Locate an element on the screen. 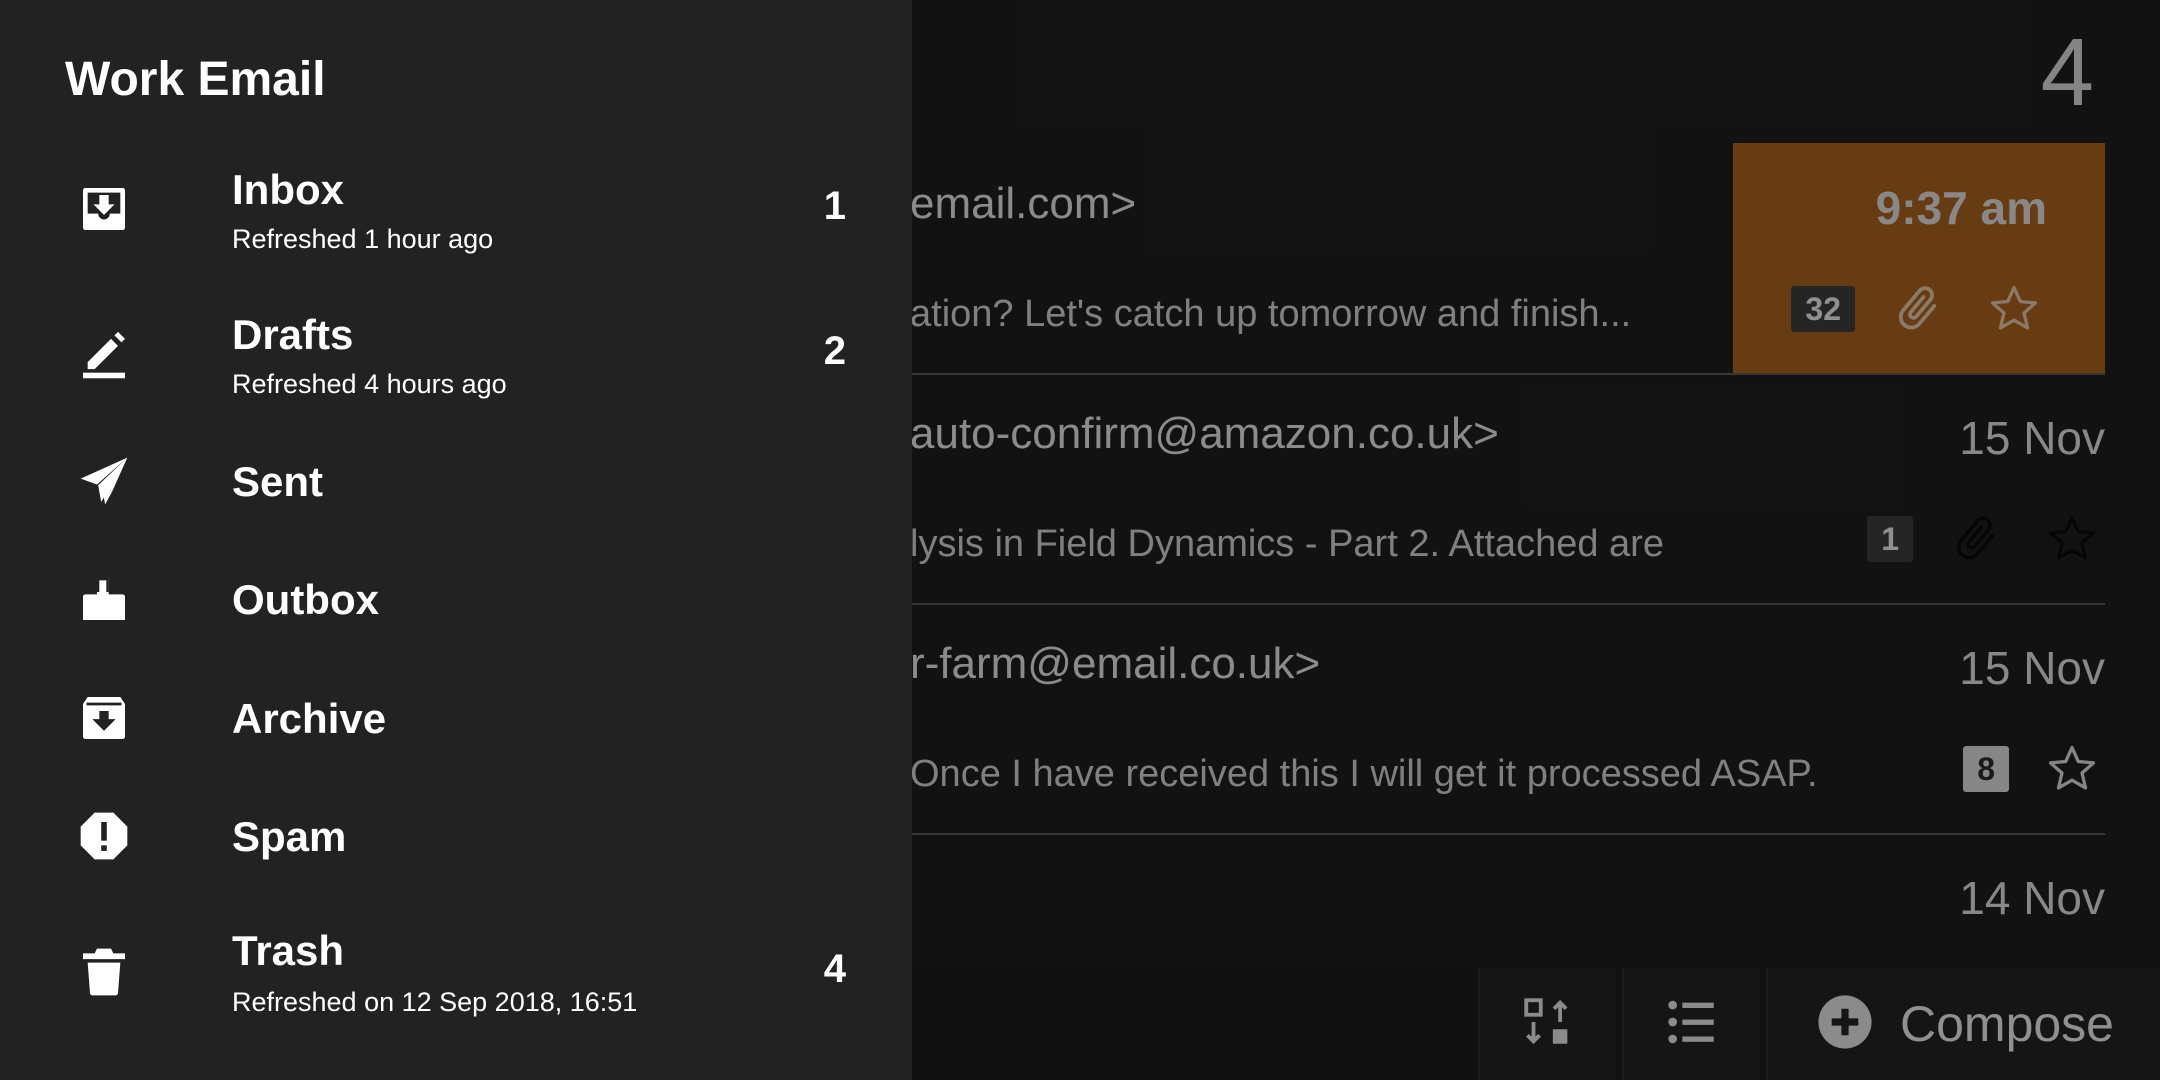  folder-name: Trash is located at coordinates (288, 950).